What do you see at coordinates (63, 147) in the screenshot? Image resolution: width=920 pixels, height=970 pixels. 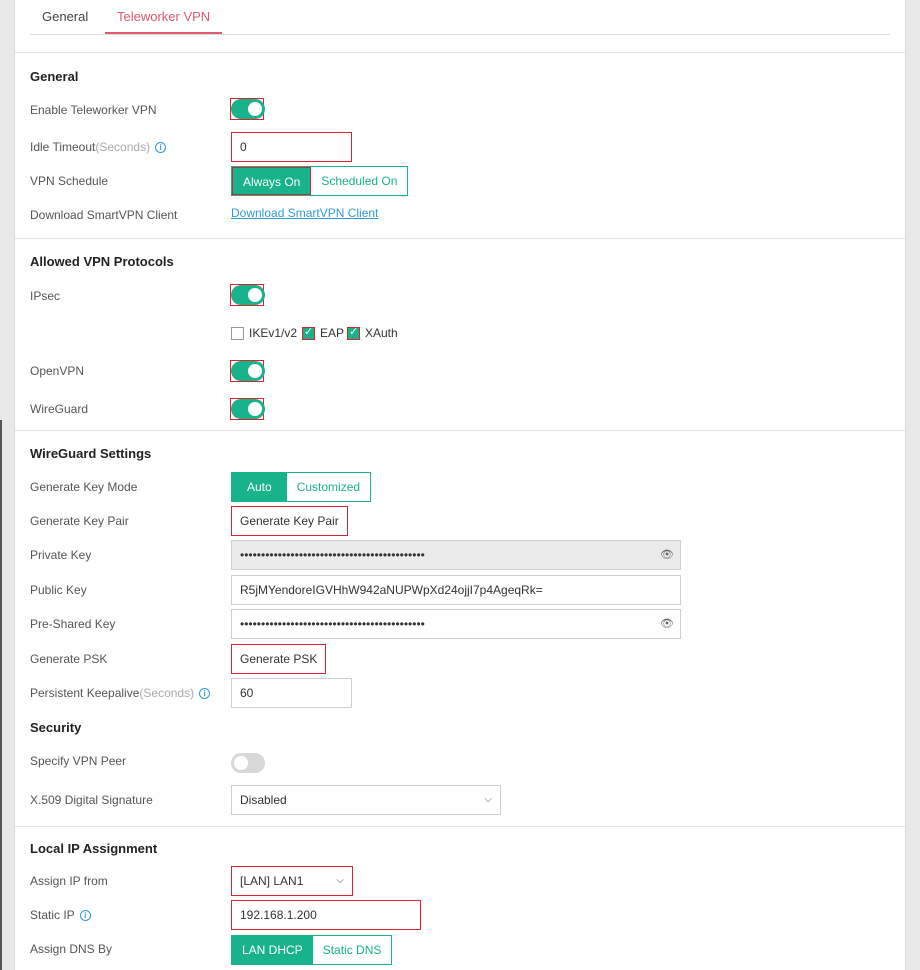 I see `idle-timeout-text: Idle Timeout` at bounding box center [63, 147].